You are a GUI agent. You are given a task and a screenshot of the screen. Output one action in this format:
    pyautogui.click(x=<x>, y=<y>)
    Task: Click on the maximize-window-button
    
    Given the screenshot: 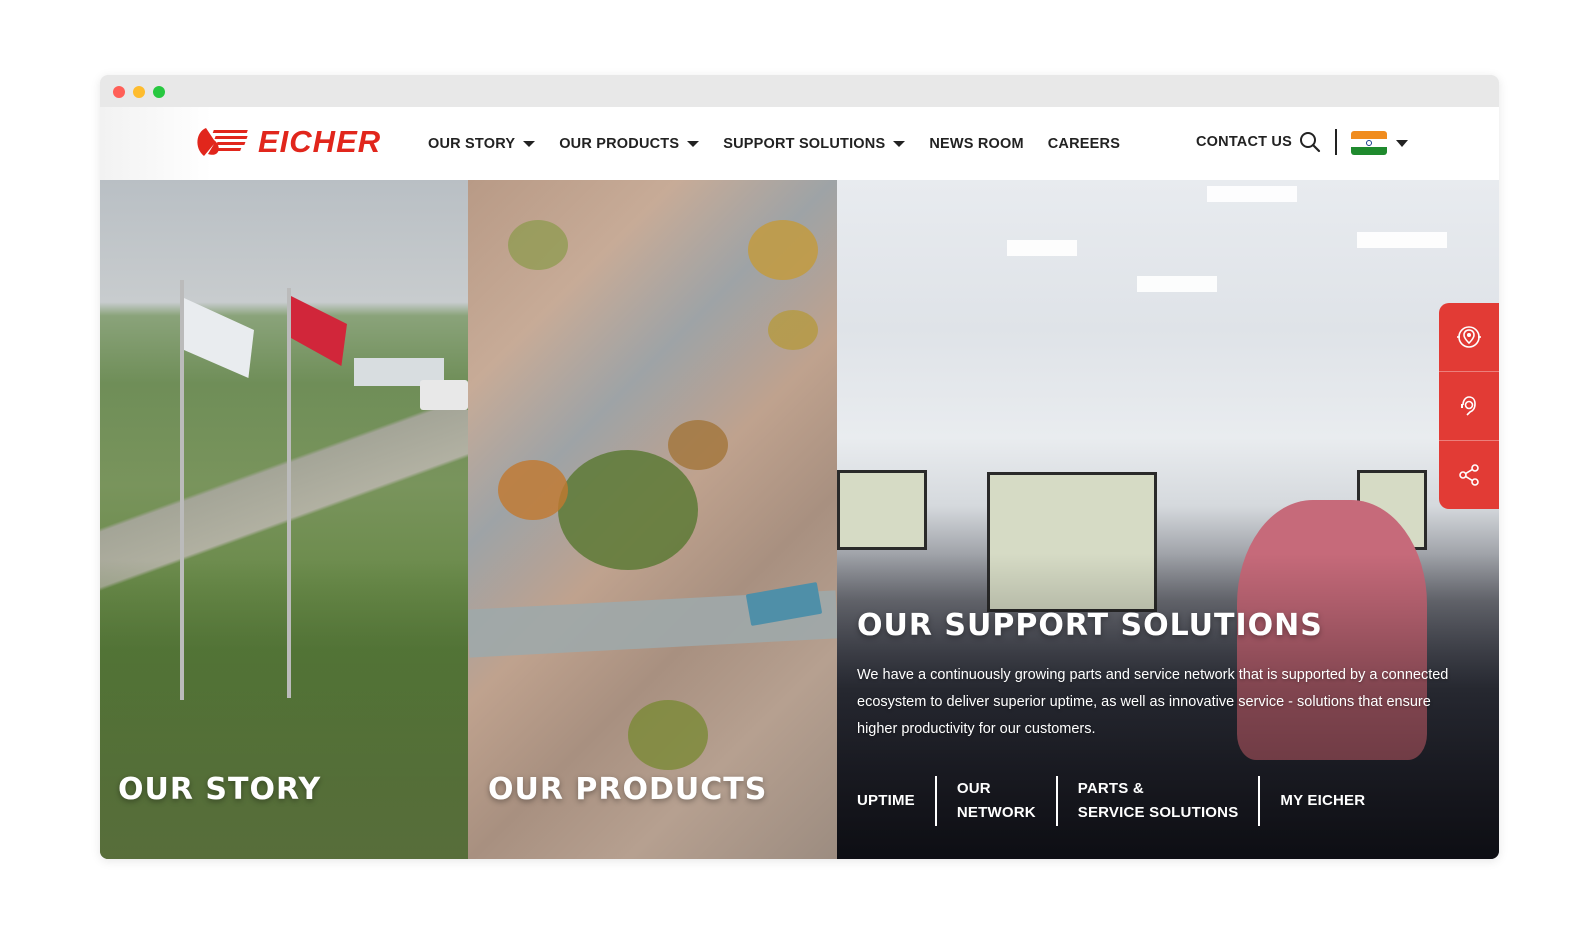 What is the action you would take?
    pyautogui.click(x=159, y=92)
    